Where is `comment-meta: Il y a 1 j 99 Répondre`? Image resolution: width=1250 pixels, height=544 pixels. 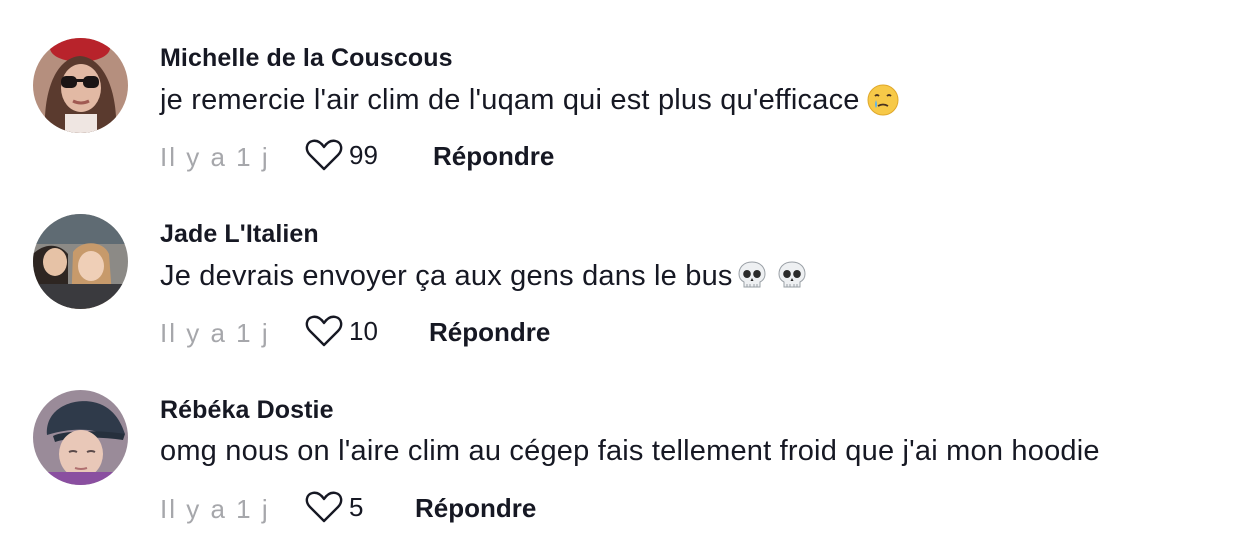
comment-meta: Il y a 1 j 99 Répondre is located at coordinates (510, 156).